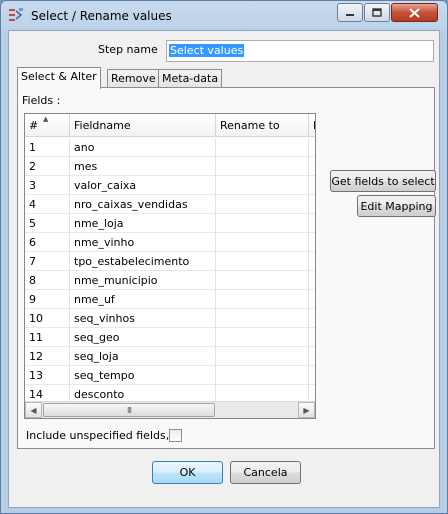 The height and width of the screenshot is (514, 448). I want to click on include-unspecified-checkbox, so click(175, 435).